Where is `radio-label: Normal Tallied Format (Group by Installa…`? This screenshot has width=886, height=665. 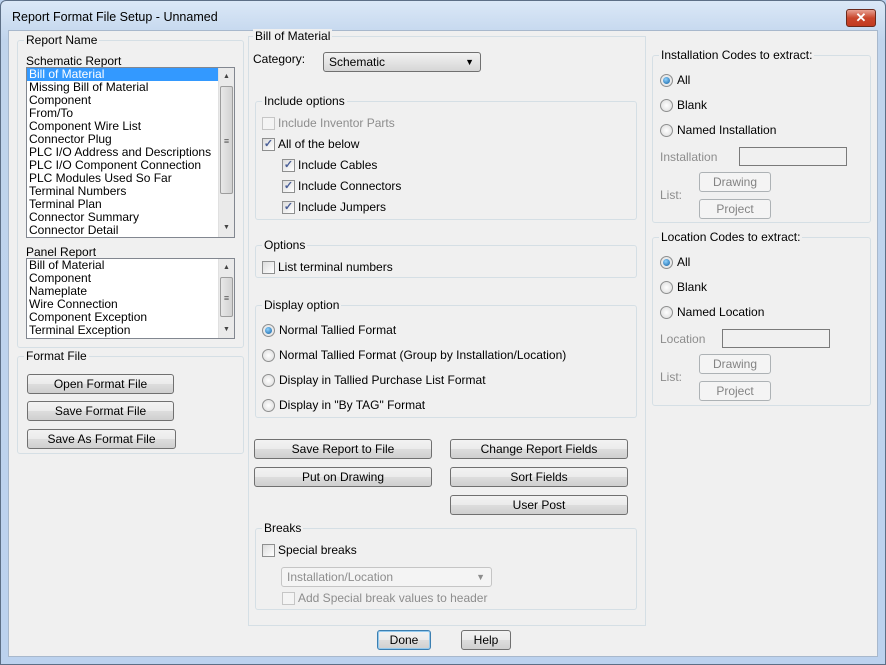 radio-label: Normal Tallied Format (Group by Installa… is located at coordinates (423, 355).